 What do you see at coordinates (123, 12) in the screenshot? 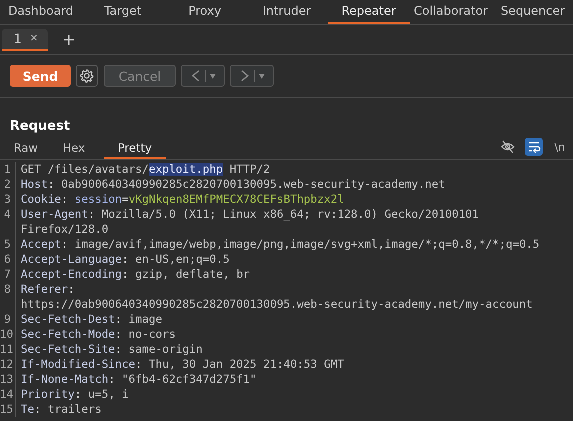
I see `main-tab: Target` at bounding box center [123, 12].